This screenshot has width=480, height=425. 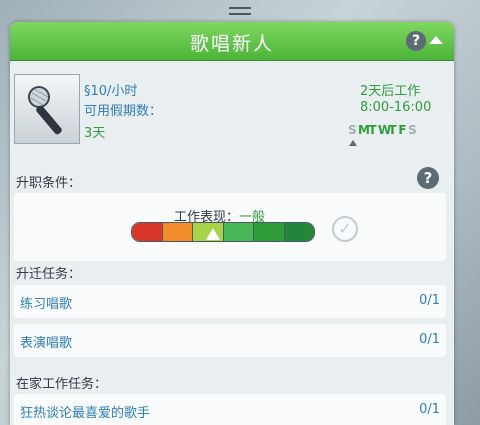 I want to click on performance-bar, so click(x=223, y=232).